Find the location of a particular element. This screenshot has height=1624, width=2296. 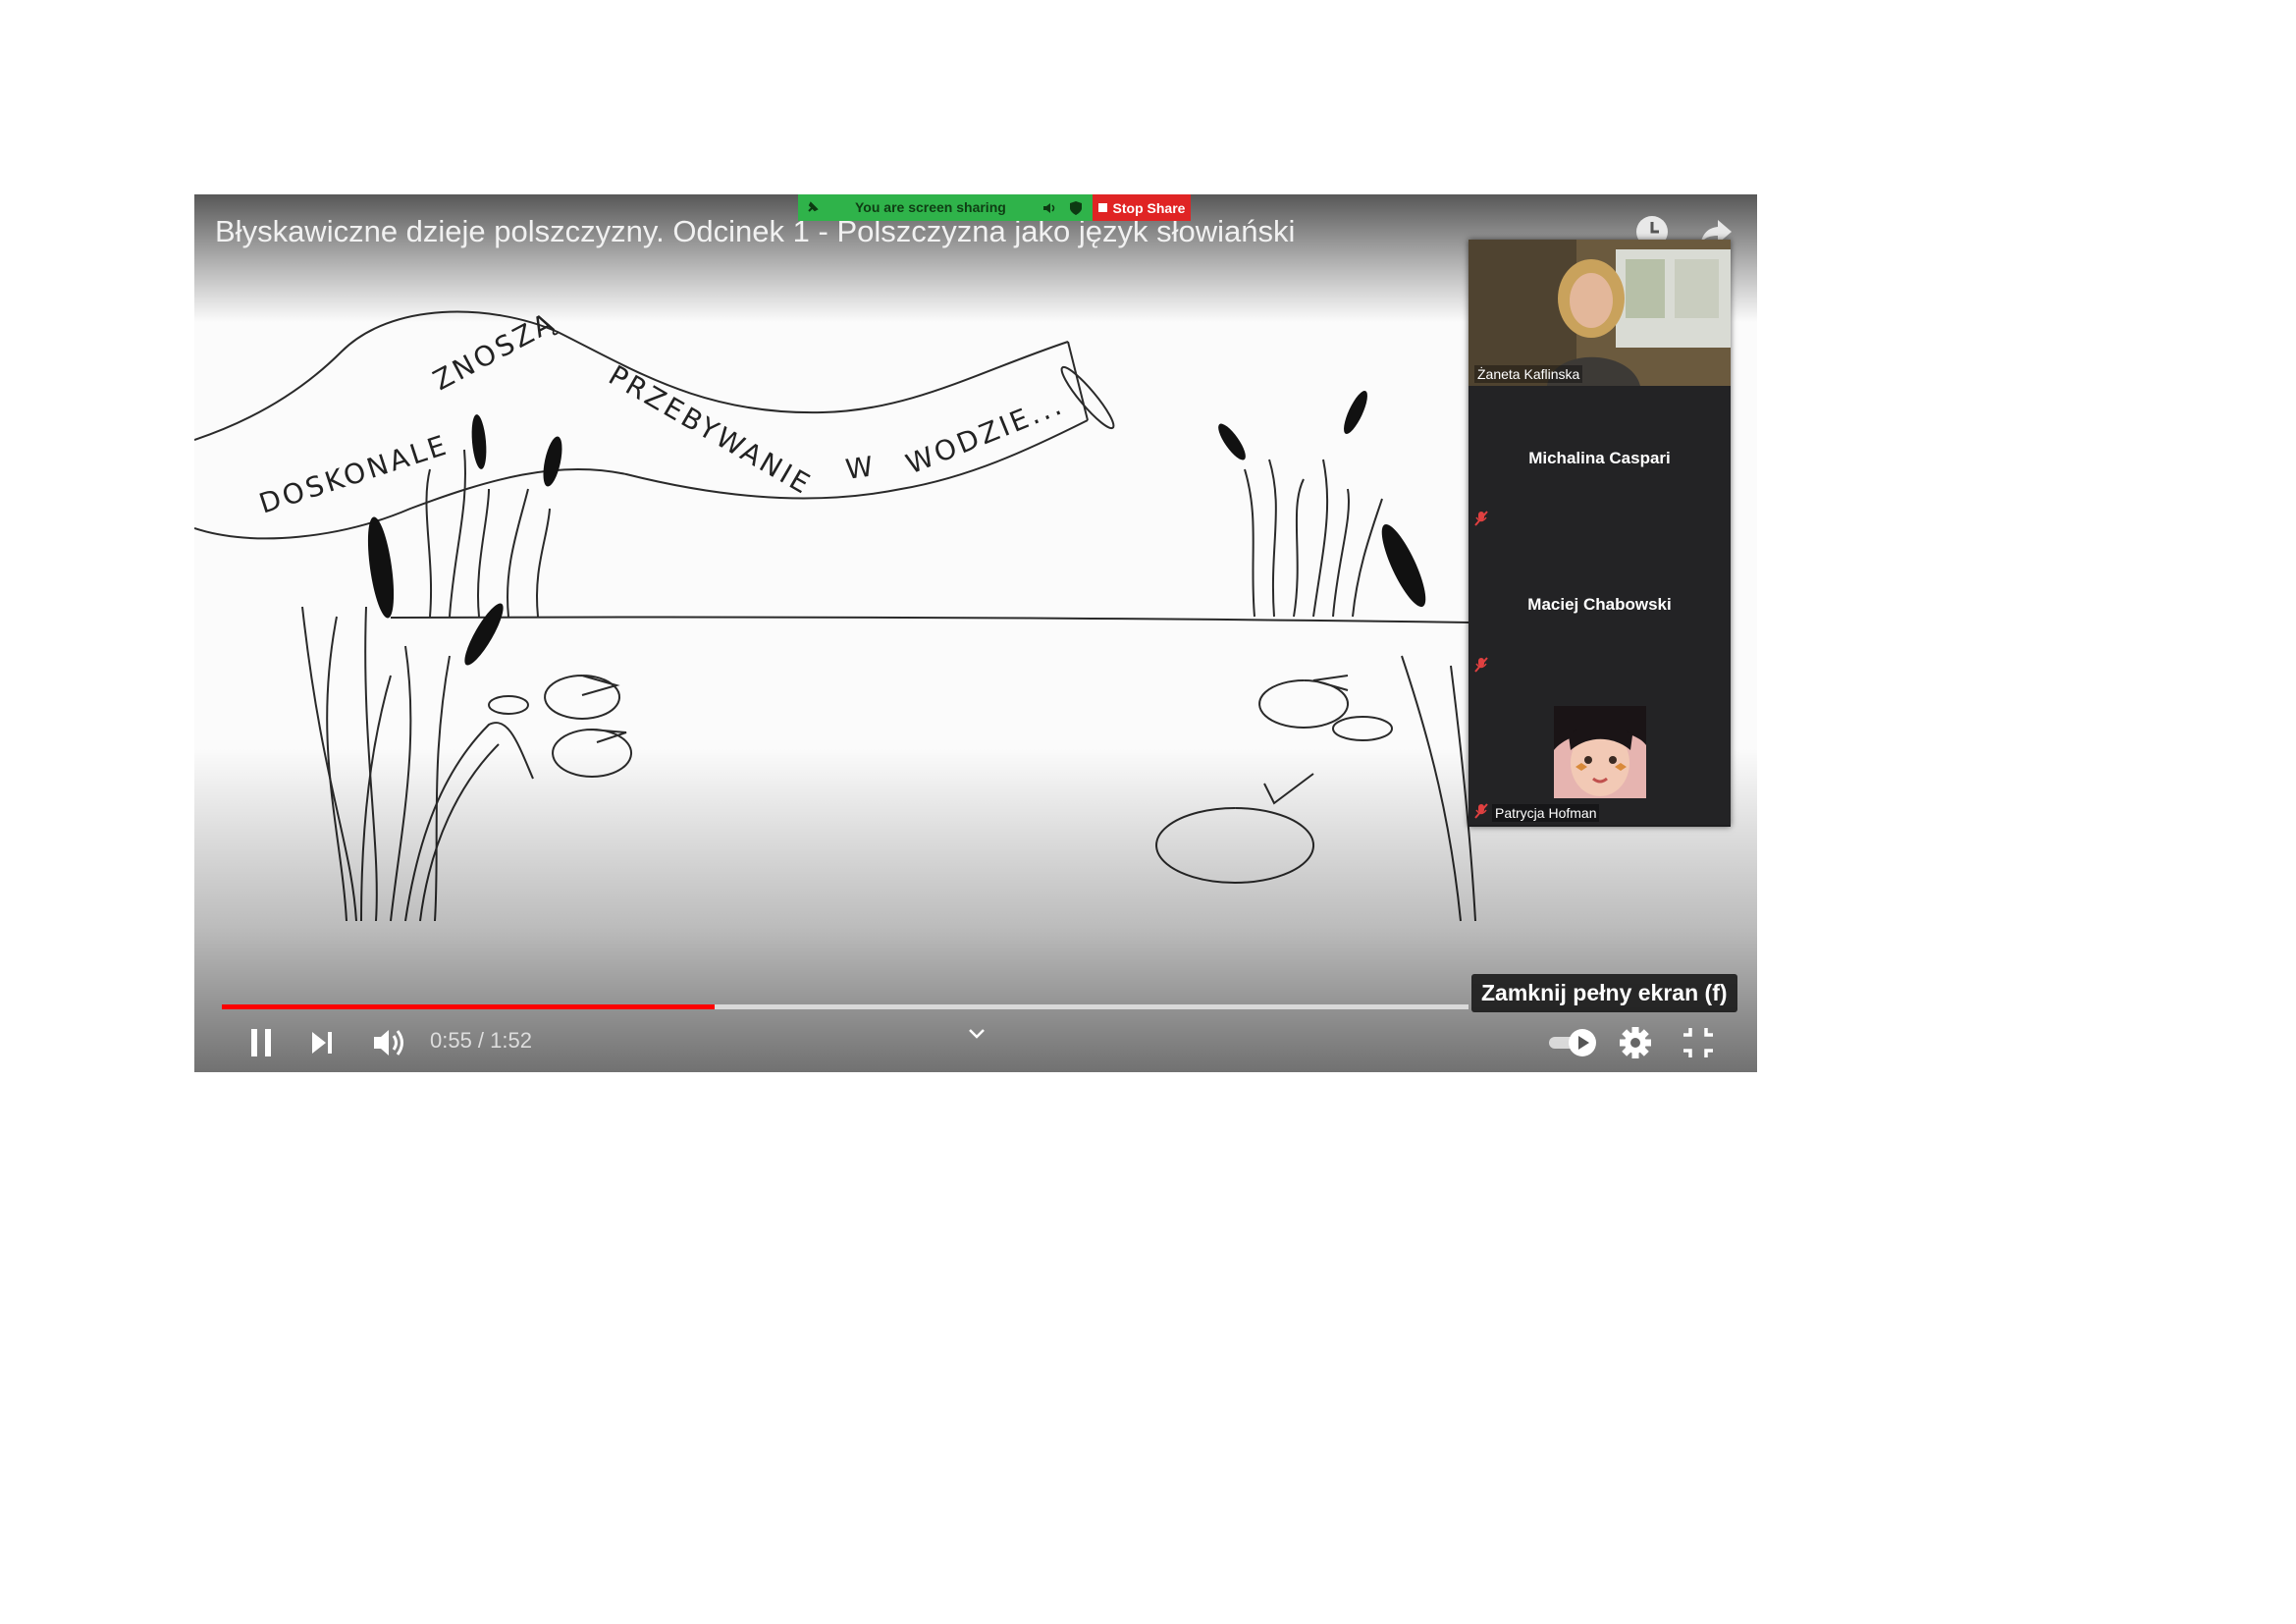

screen-sharing-label: You are screen sharing is located at coordinates (930, 207).